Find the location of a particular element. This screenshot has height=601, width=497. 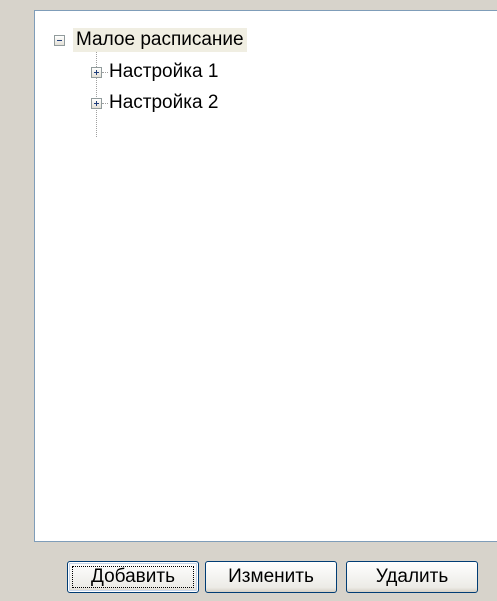

add-button: Добавить is located at coordinates (133, 577).